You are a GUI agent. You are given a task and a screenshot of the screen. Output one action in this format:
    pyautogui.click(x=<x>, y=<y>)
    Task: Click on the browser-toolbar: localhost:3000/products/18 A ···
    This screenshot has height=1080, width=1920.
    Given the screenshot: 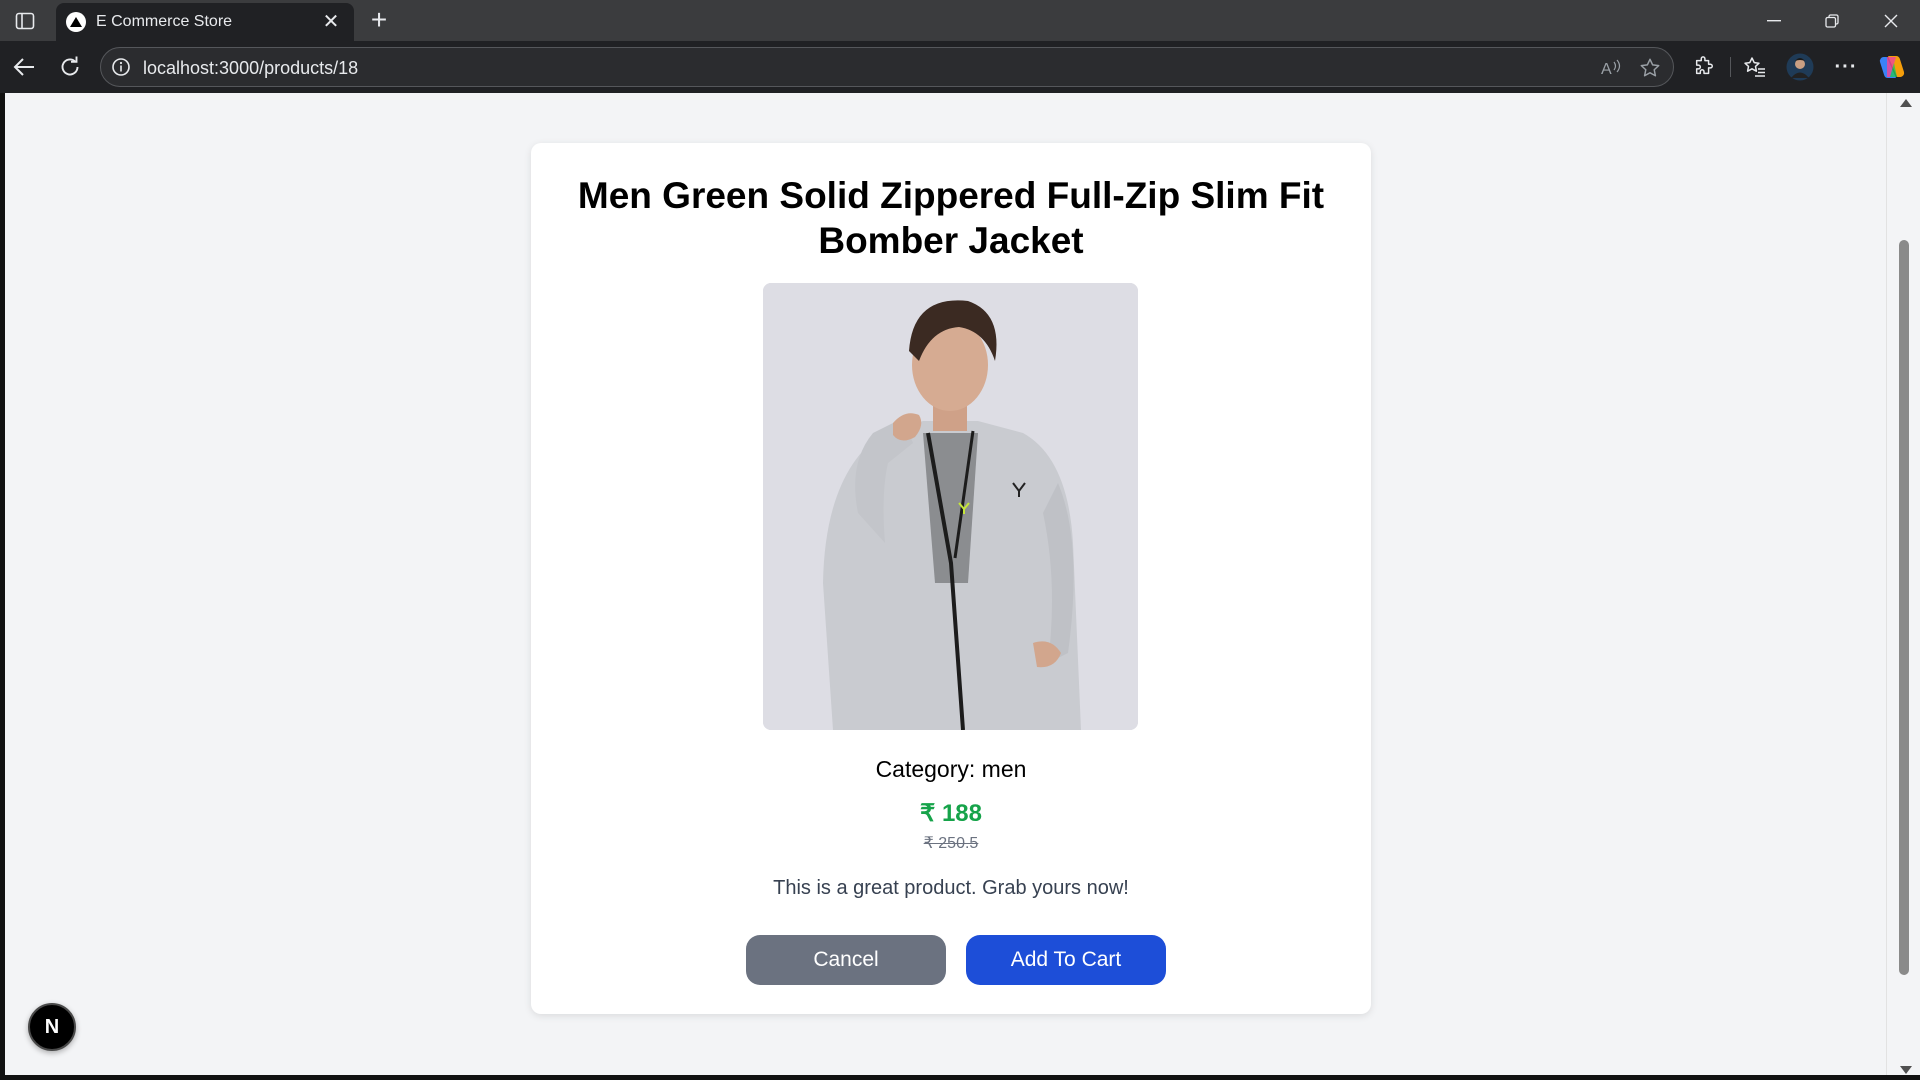 What is the action you would take?
    pyautogui.click(x=960, y=67)
    